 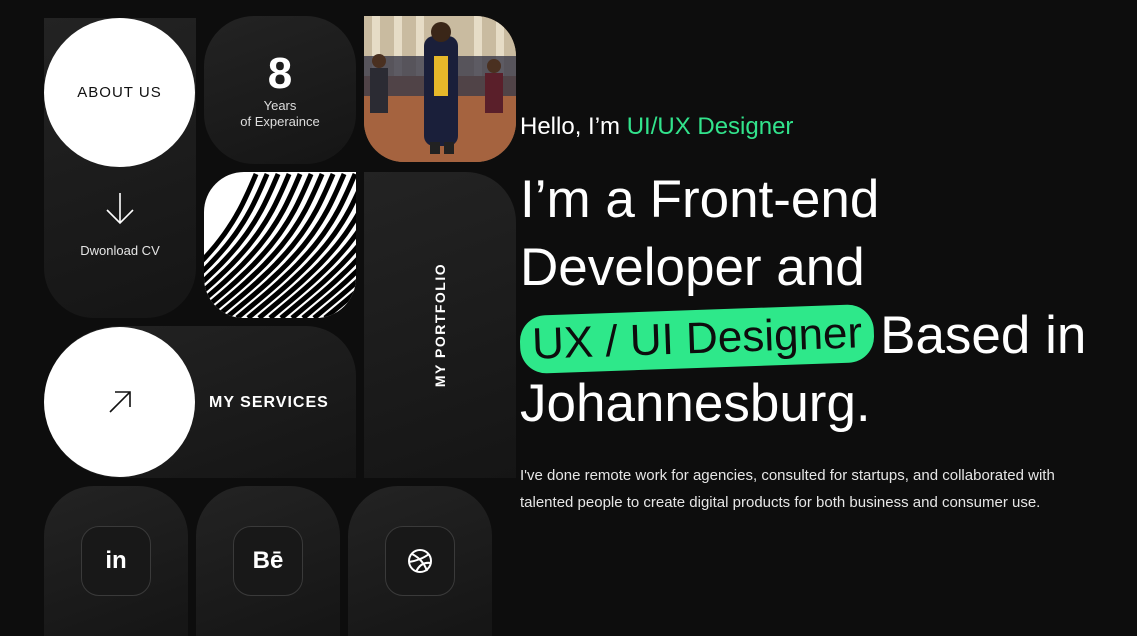 I want to click on arrow-down-icon, so click(x=120, y=209).